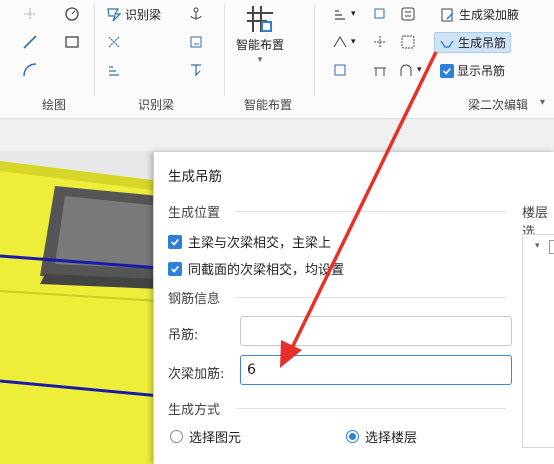  Describe the element at coordinates (30, 14) in the screenshot. I see `point-icon` at that location.